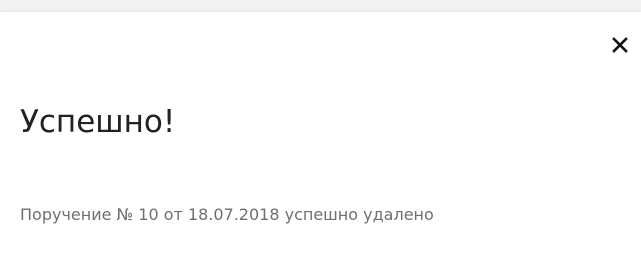  I want to click on close-button, so click(620, 45).